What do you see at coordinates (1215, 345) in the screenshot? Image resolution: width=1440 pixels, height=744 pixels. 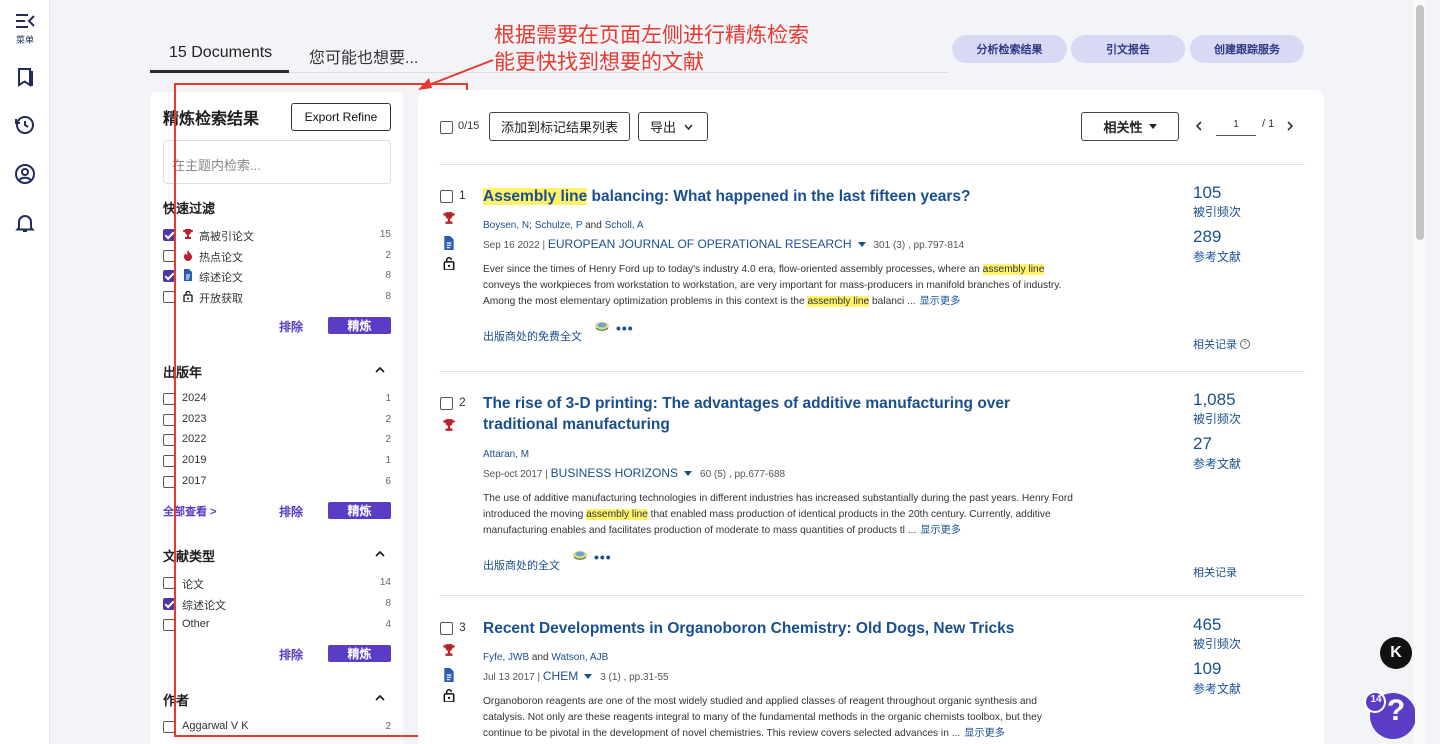 I see `related-records-label: 相关记录` at bounding box center [1215, 345].